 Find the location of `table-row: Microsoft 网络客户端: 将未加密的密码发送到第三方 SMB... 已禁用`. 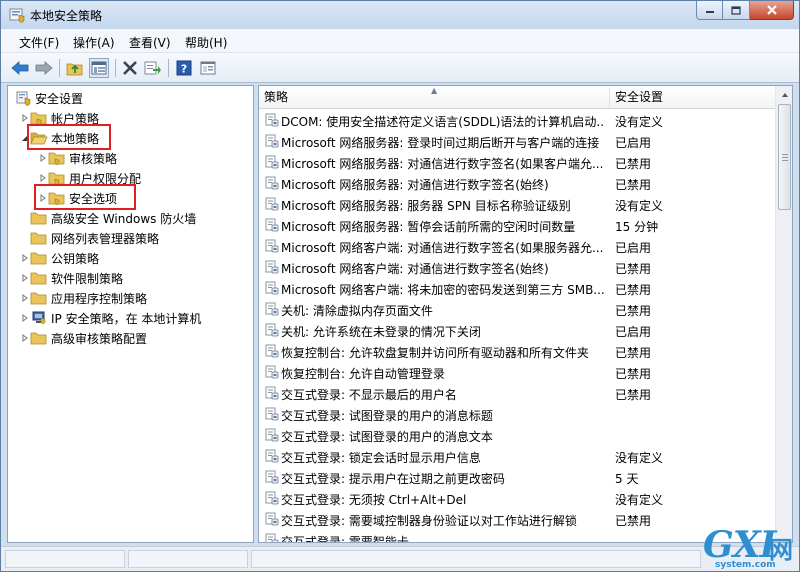

table-row: Microsoft 网络客户端: 将未加密的密码发送到第三方 SMB... 已禁用 is located at coordinates (517, 288).